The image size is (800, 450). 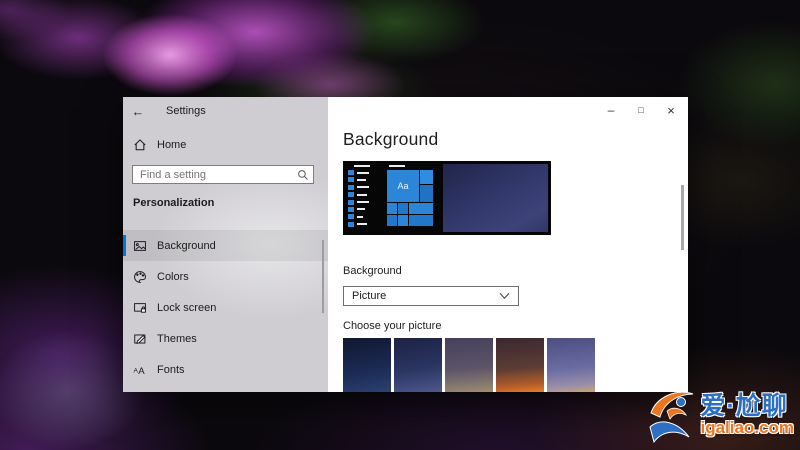 What do you see at coordinates (369, 296) in the screenshot?
I see `dropdown-value: Picture` at bounding box center [369, 296].